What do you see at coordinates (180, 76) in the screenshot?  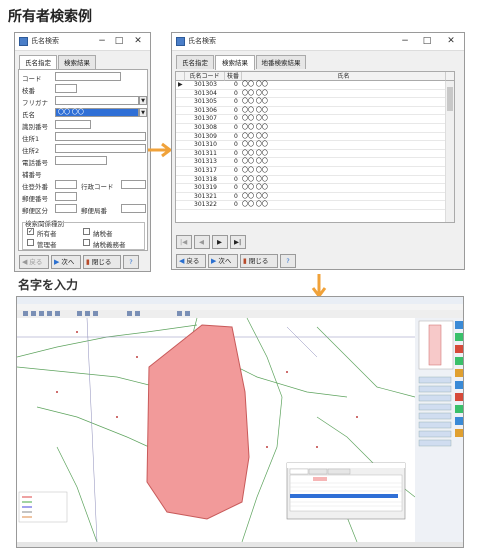 I see `column-header-rowsel` at bounding box center [180, 76].